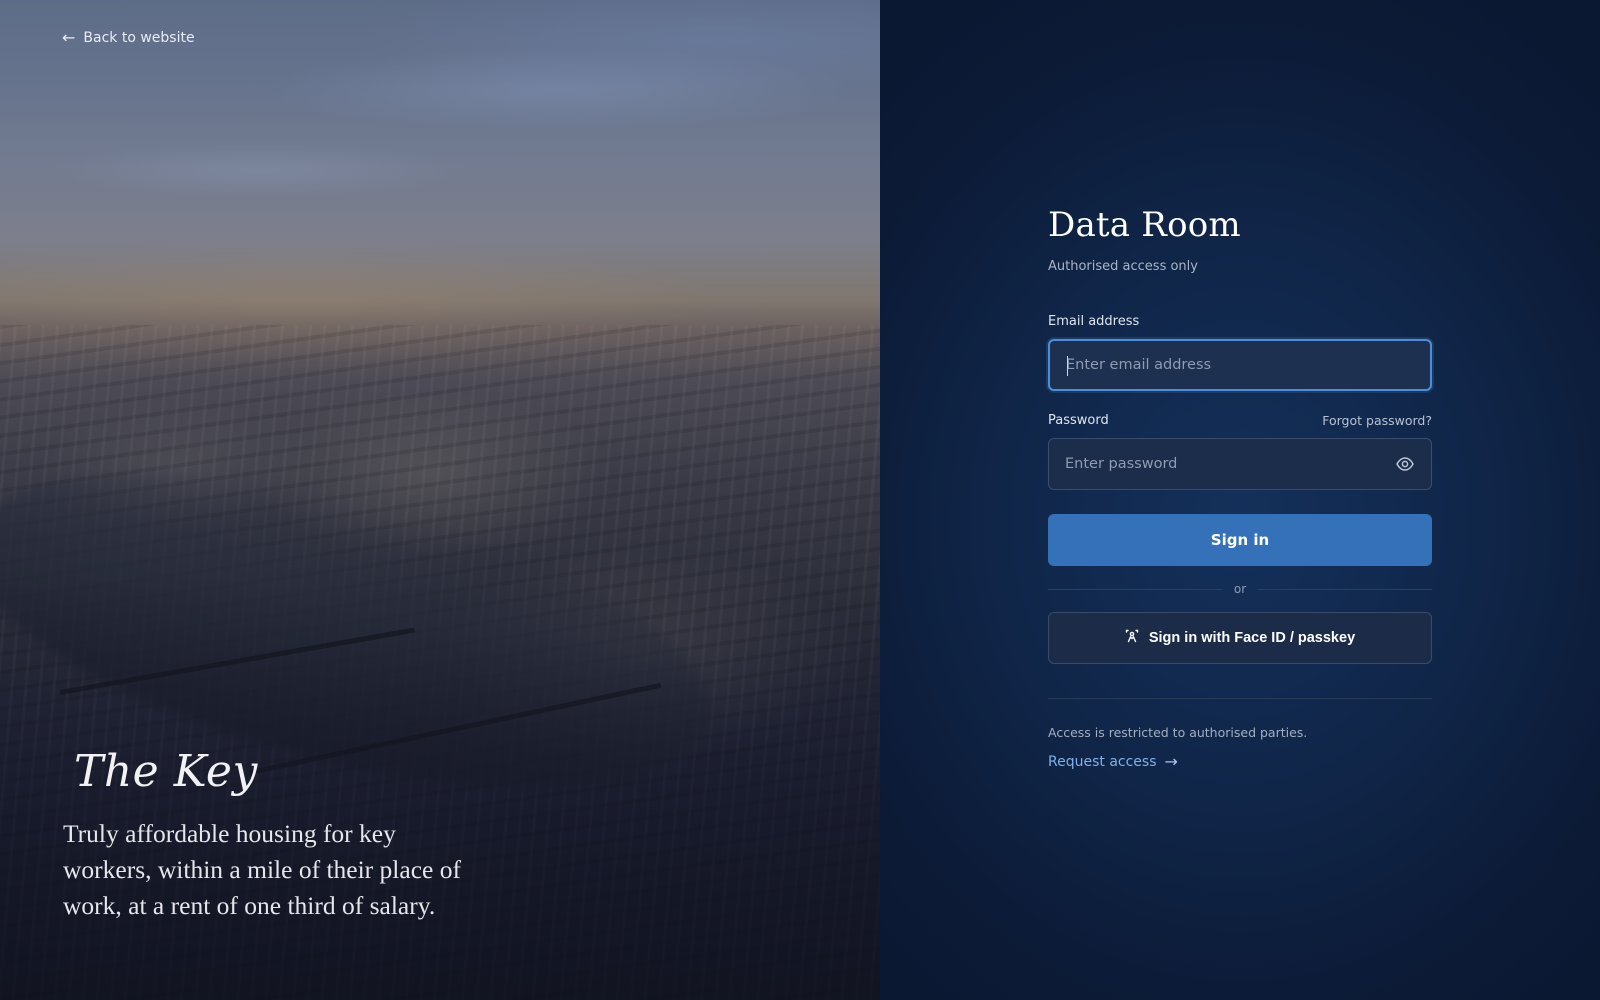 The height and width of the screenshot is (1000, 1600). What do you see at coordinates (1240, 698) in the screenshot?
I see `section-divider` at bounding box center [1240, 698].